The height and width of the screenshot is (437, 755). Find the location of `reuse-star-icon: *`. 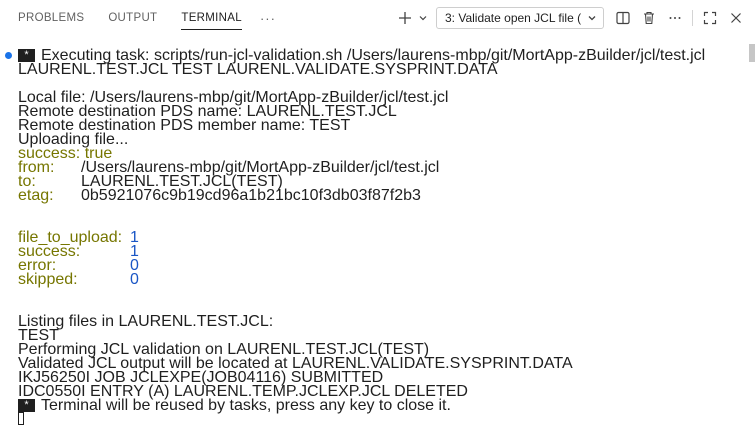

reuse-star-icon: * is located at coordinates (26, 405).